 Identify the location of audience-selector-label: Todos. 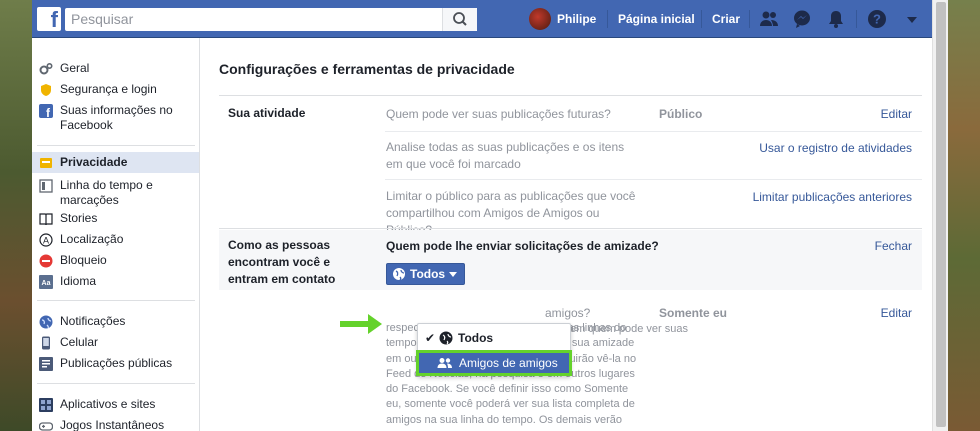
(428, 274).